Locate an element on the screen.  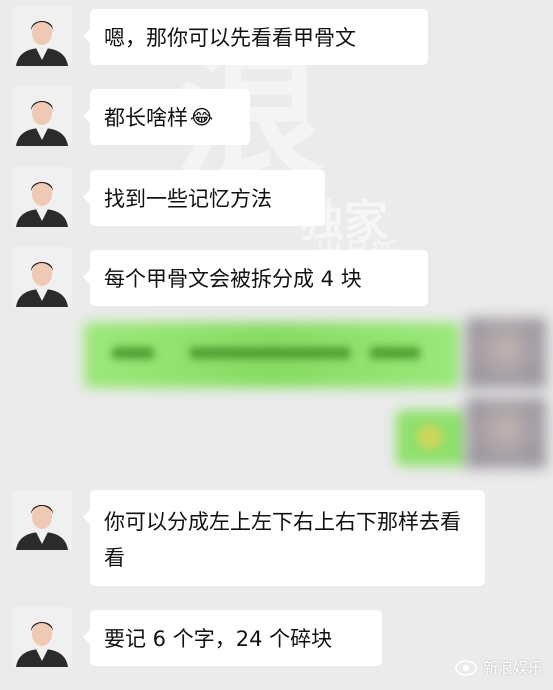
message-bubble: 你可以分成左上左下右上右下那样去看看 is located at coordinates (284, 538).